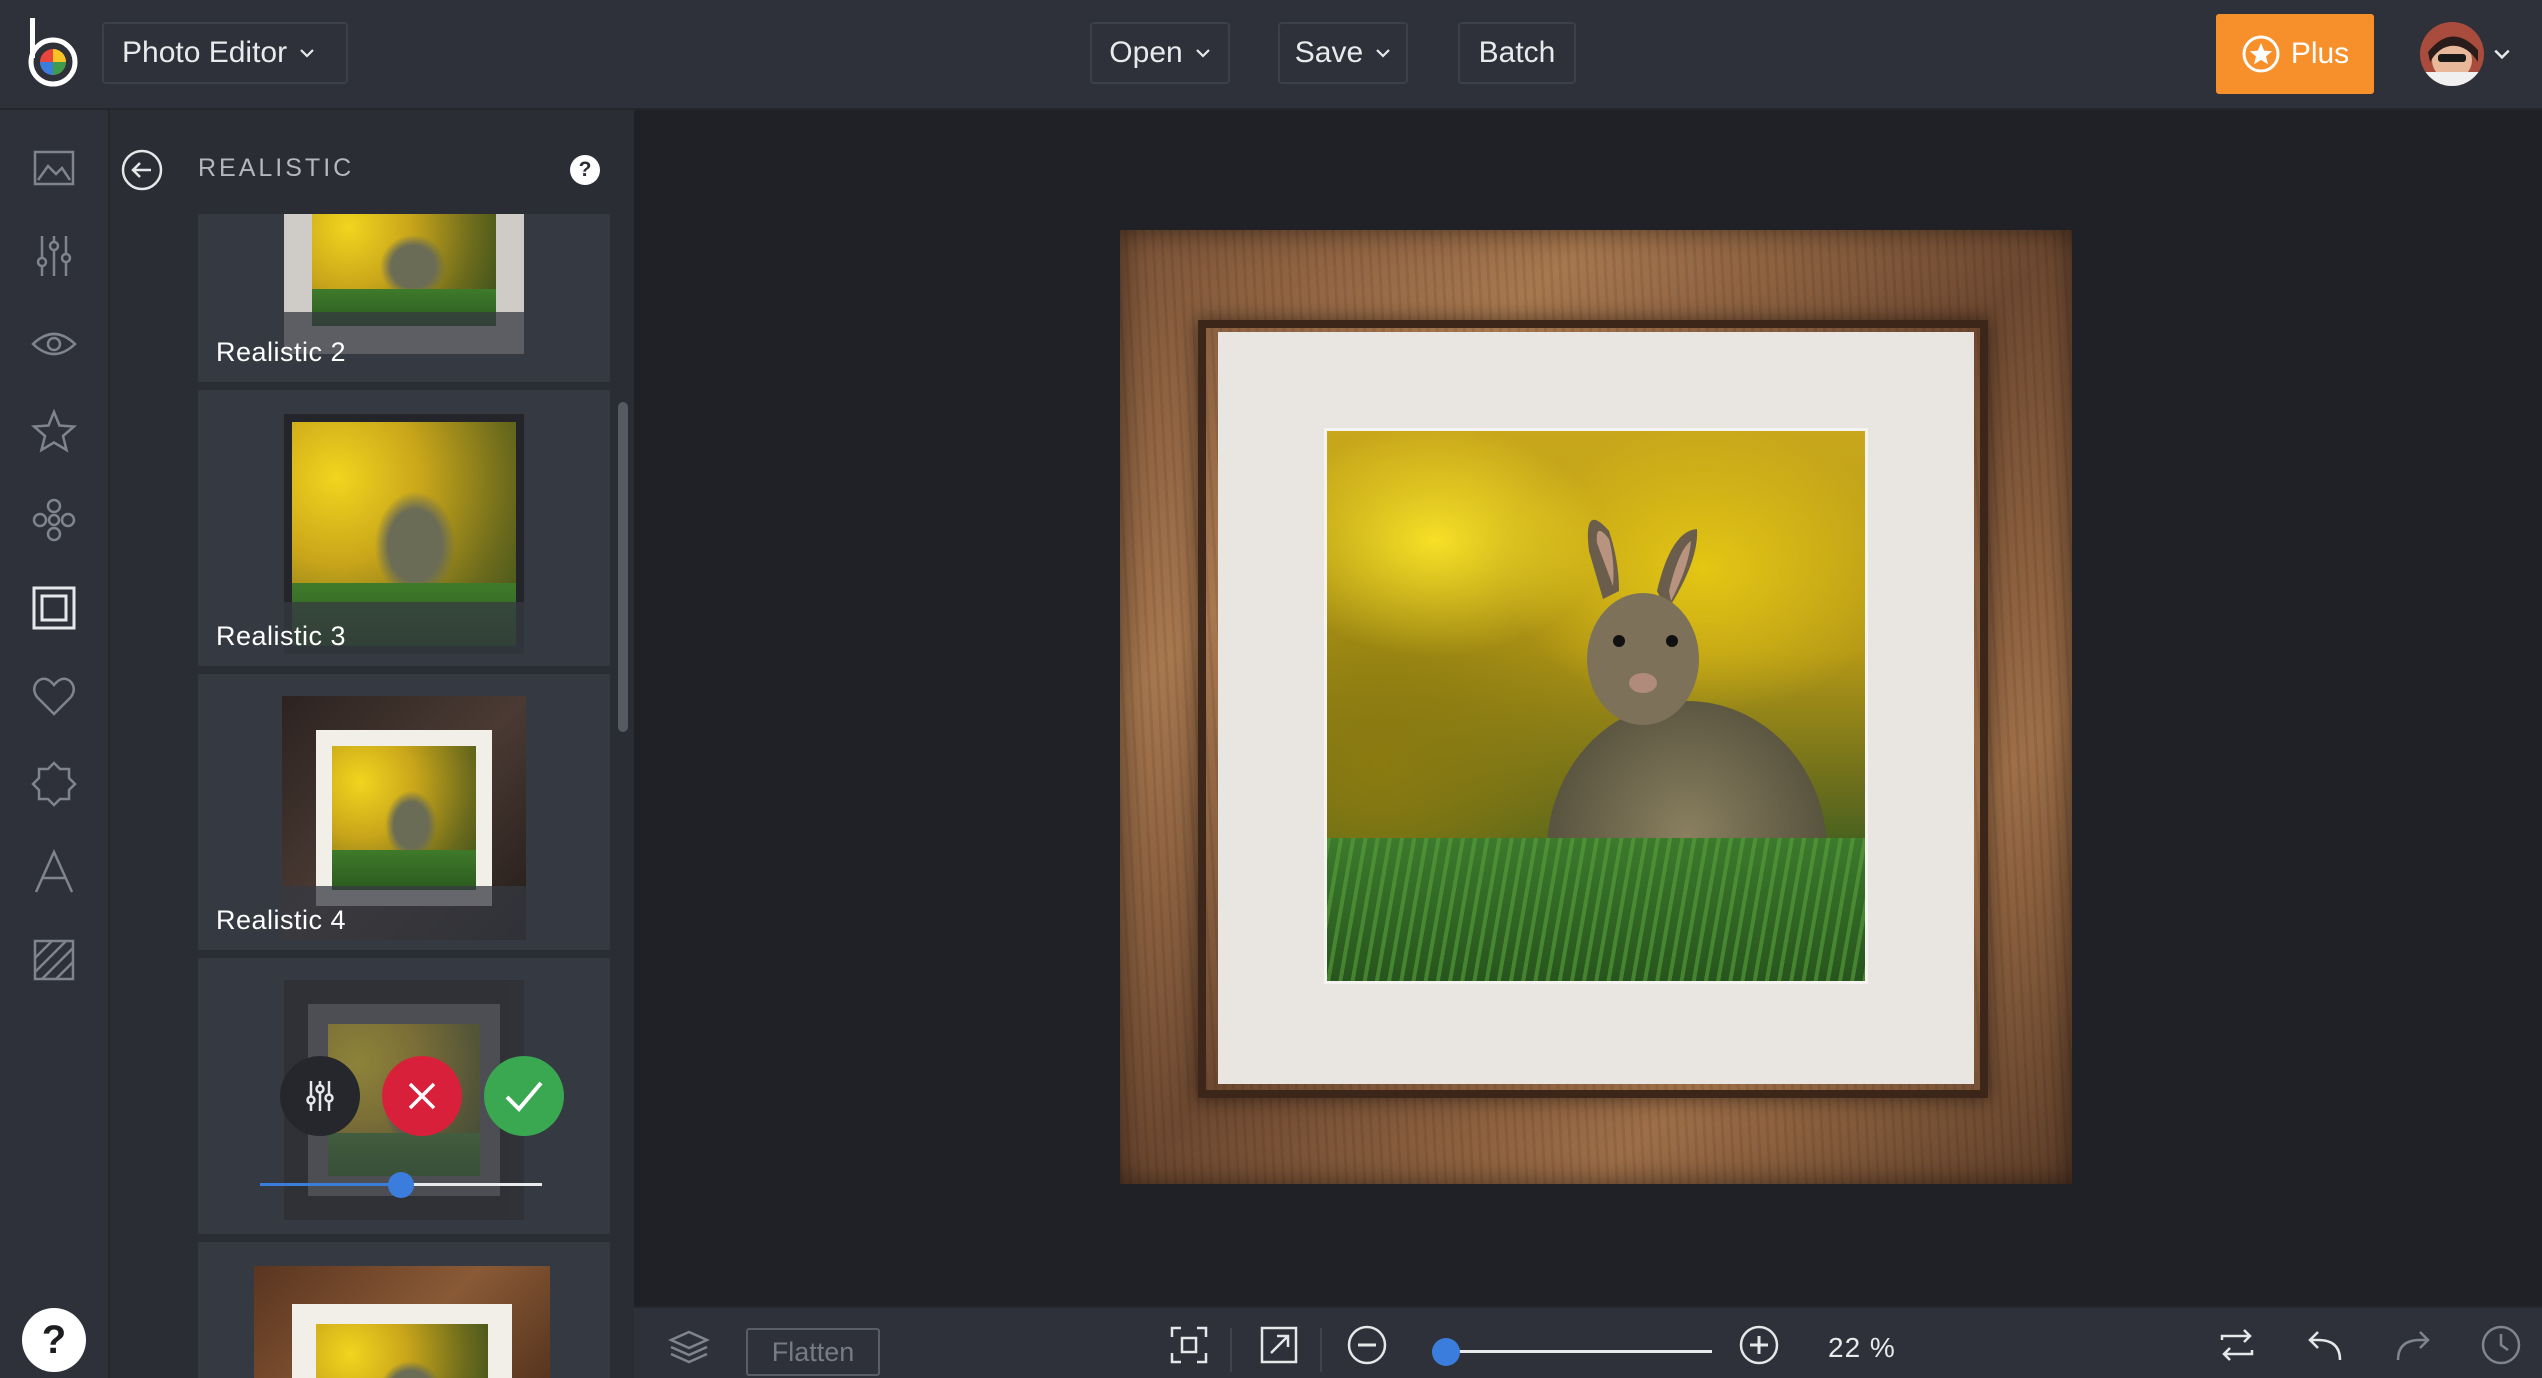  What do you see at coordinates (54, 1340) in the screenshot?
I see `help-button: ?` at bounding box center [54, 1340].